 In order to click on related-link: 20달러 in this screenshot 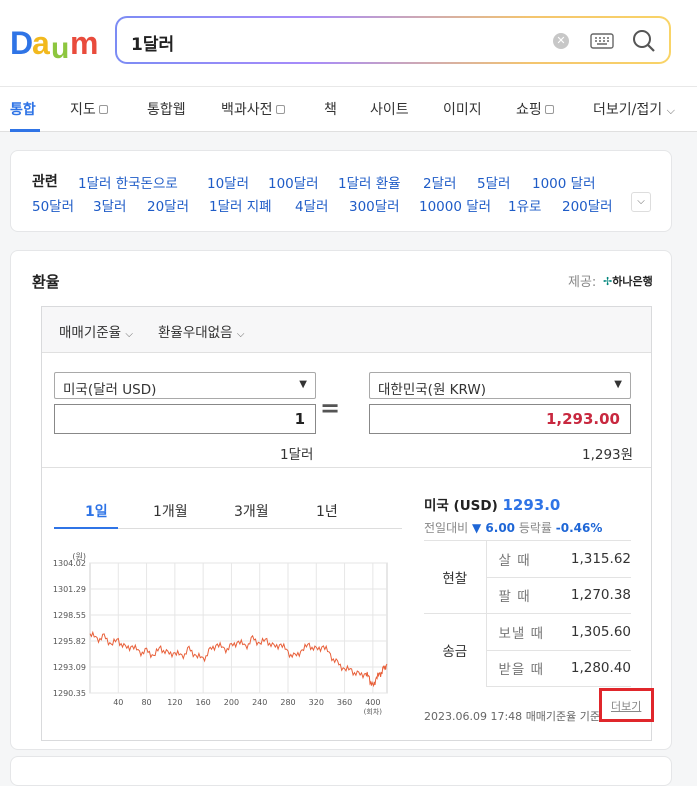, I will do `click(168, 205)`.